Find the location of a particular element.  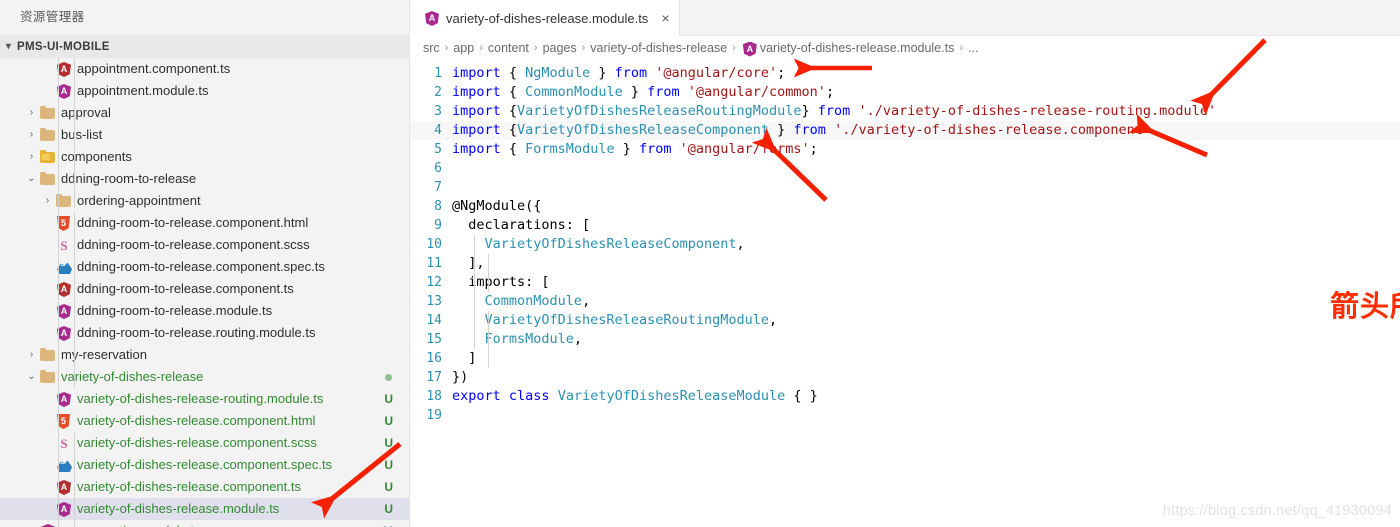

code-line: 9 declarations: [ is located at coordinates (905, 225).